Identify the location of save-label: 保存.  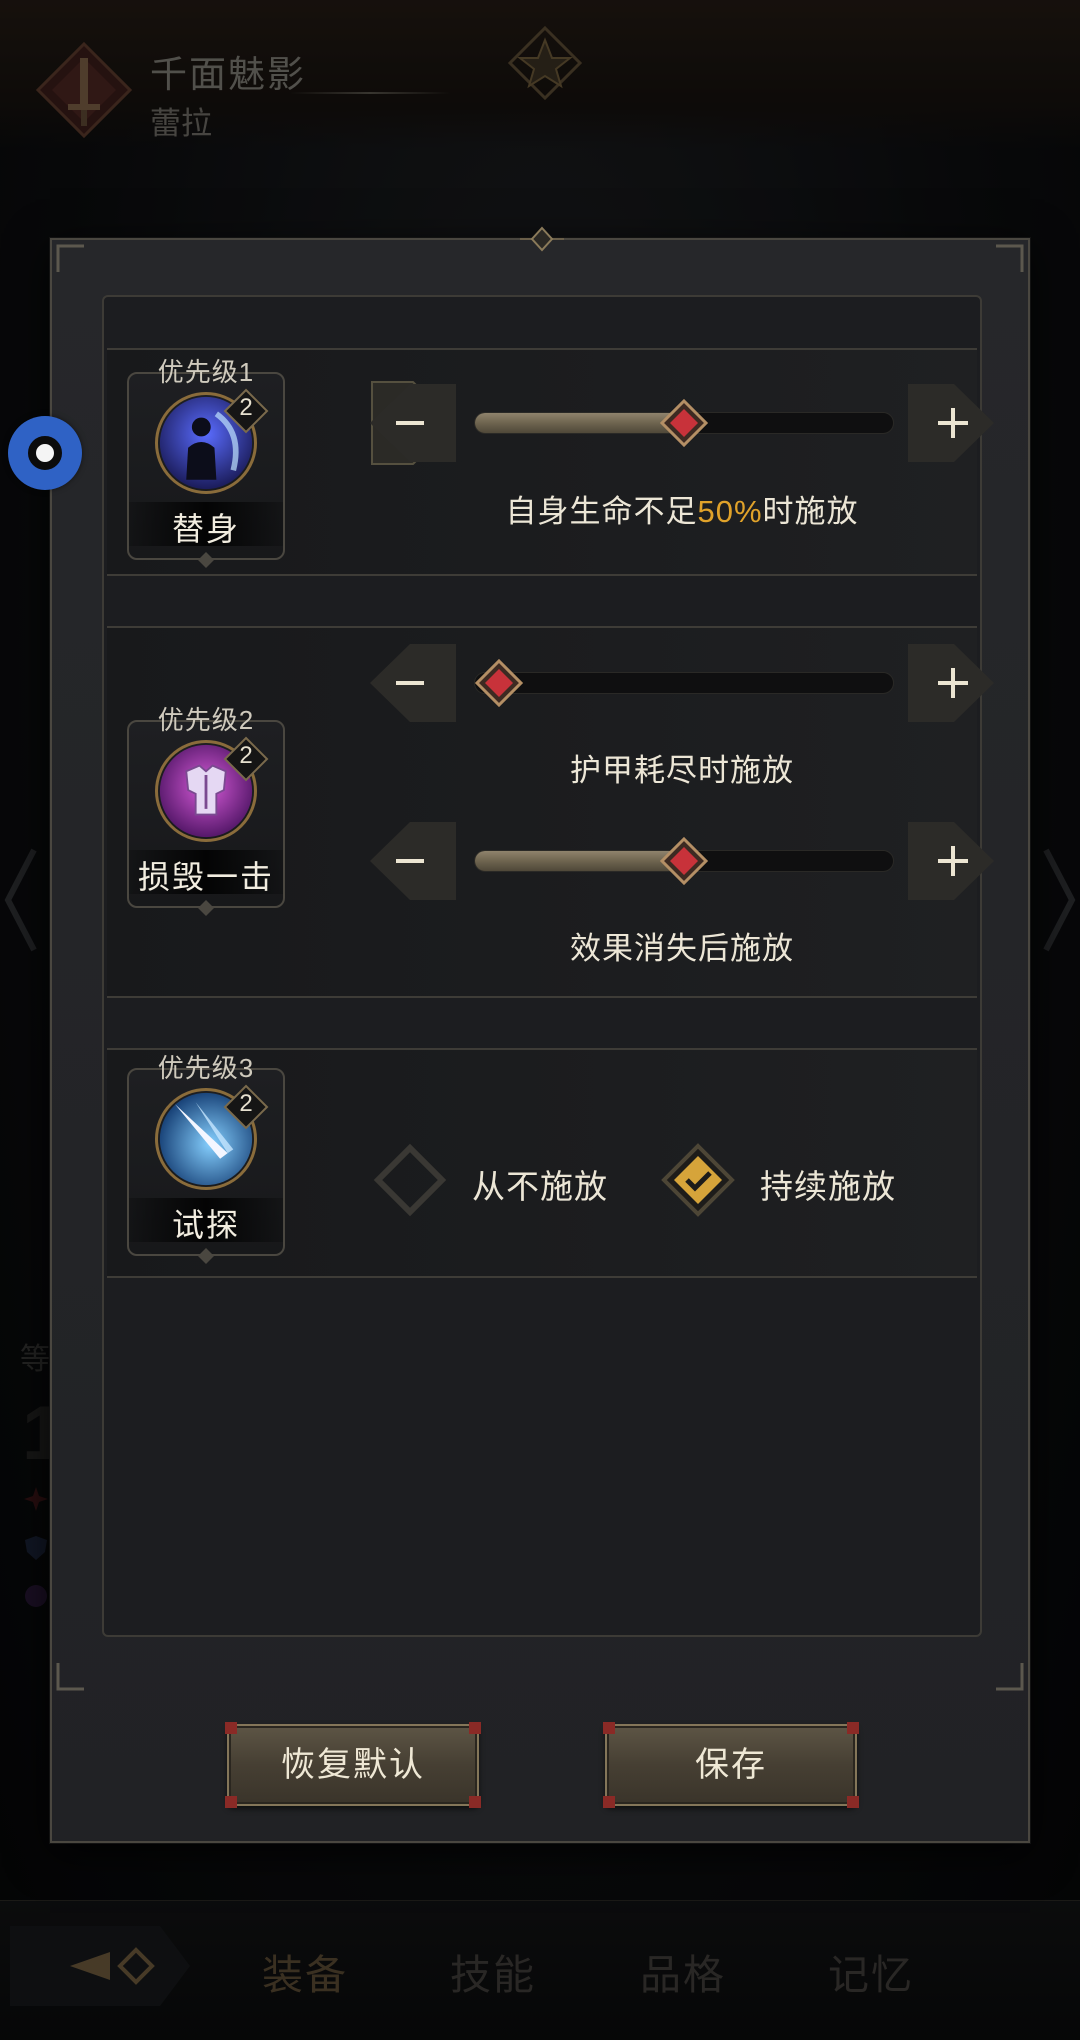
(731, 1765).